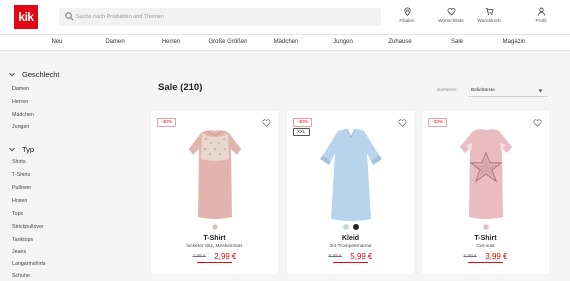  Describe the element at coordinates (407, 18) in the screenshot. I see `header-filialen-button: Filialen` at that location.